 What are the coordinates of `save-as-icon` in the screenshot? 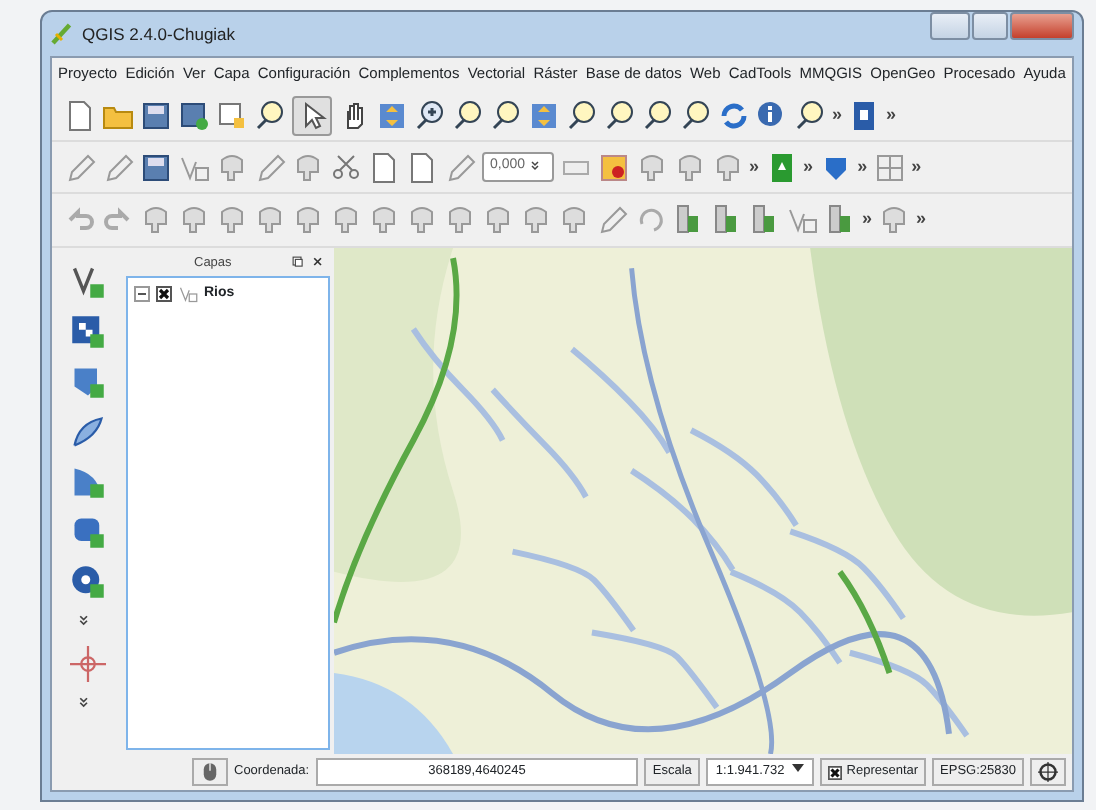 It's located at (194, 115).